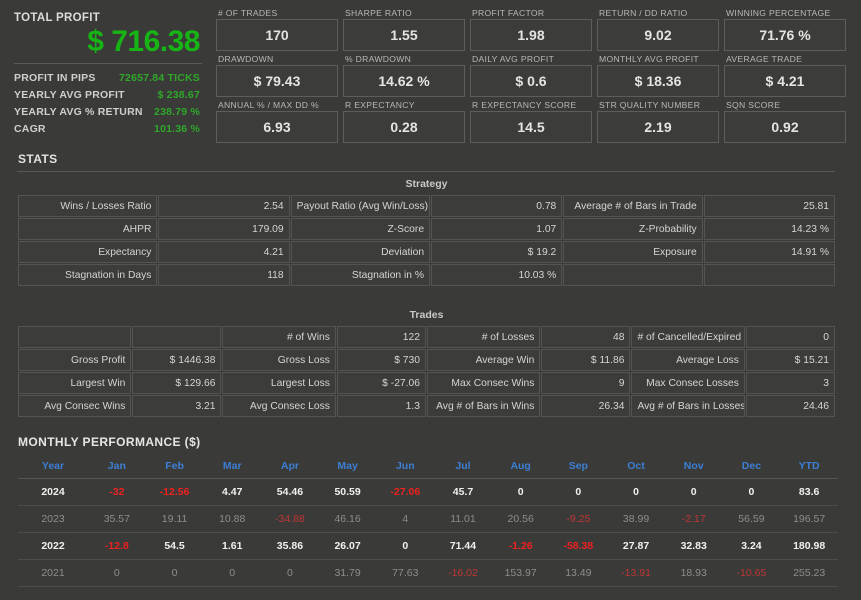 The image size is (861, 600). Describe the element at coordinates (53, 519) in the screenshot. I see `monthly-year-cell: 2023` at that location.